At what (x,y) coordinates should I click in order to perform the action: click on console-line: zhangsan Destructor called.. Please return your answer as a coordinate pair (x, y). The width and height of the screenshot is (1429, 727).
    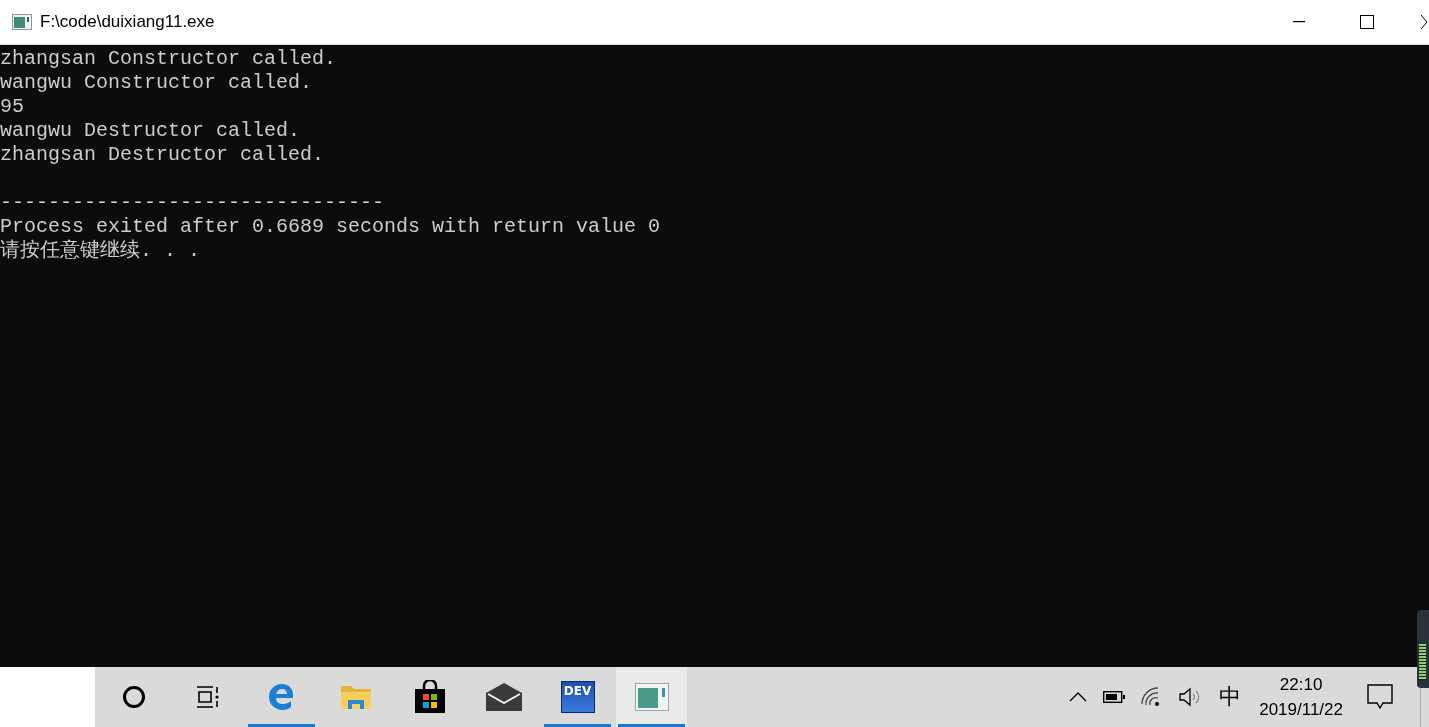
    Looking at the image, I should click on (162, 154).